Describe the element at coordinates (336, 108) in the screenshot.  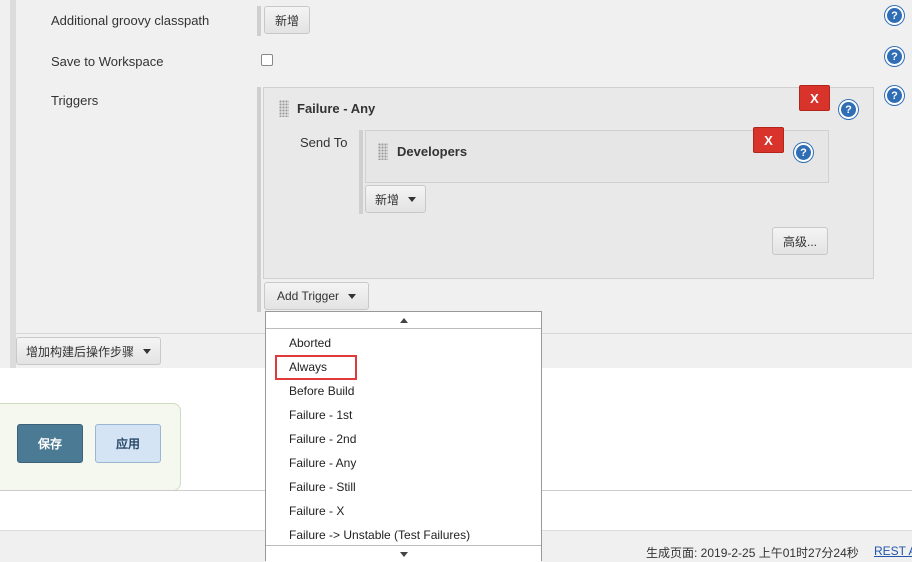
I see `trigger-title: Failure - Any` at that location.